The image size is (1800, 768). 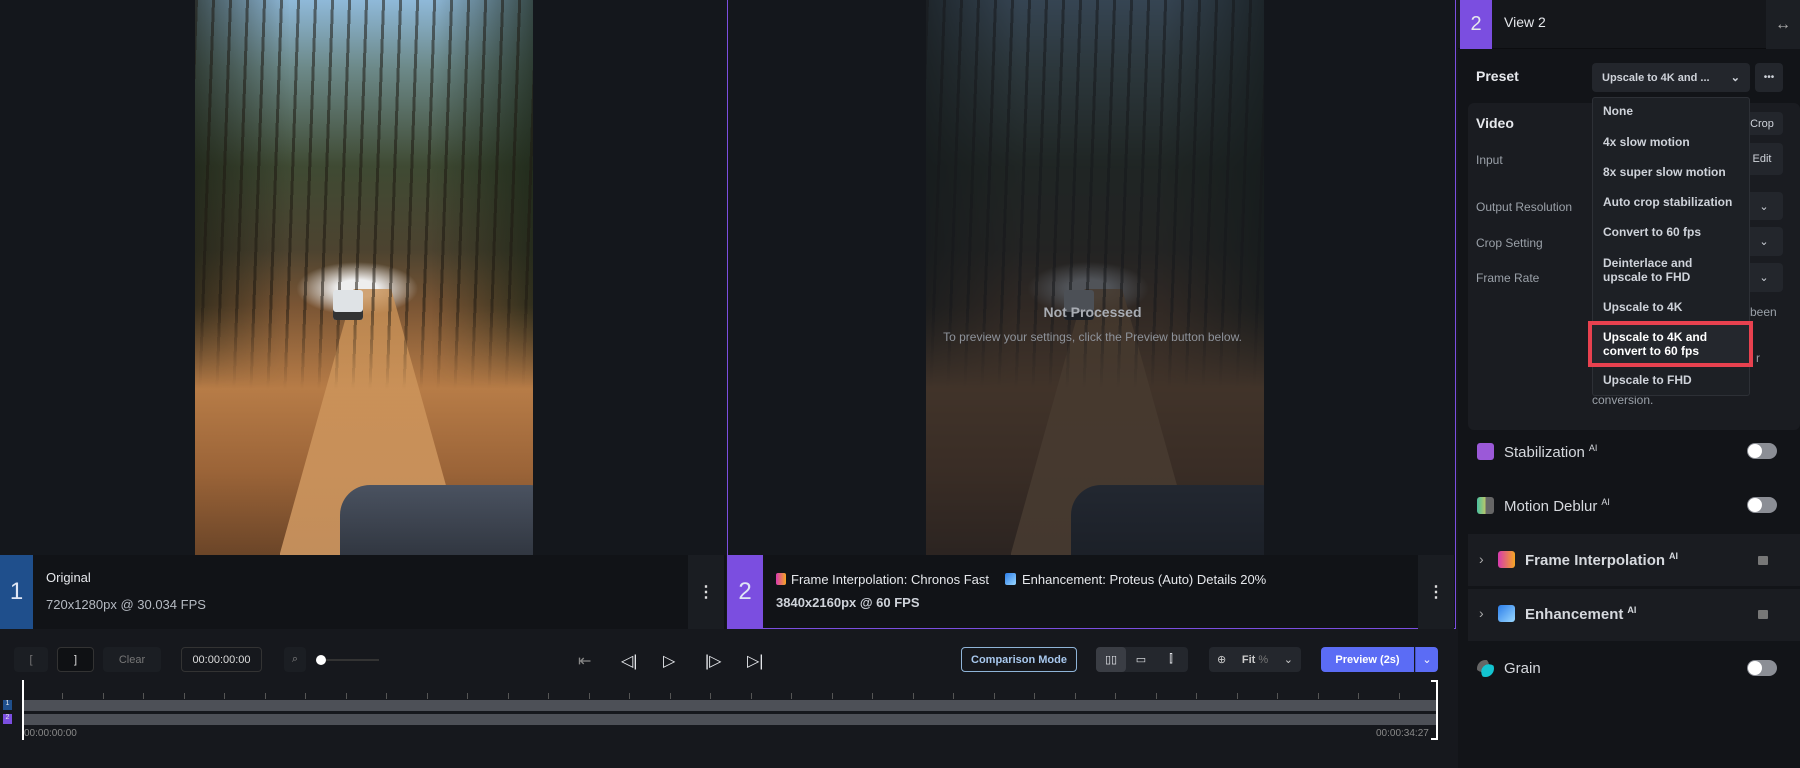 What do you see at coordinates (584, 661) in the screenshot?
I see `go-to-start-button: ⇤` at bounding box center [584, 661].